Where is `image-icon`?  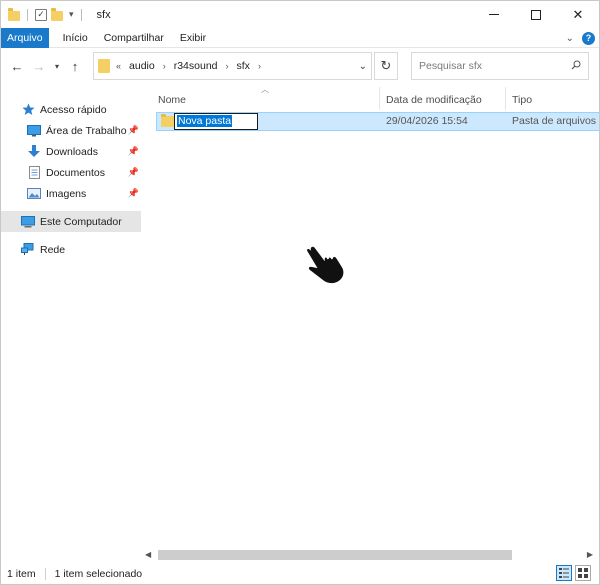 image-icon is located at coordinates (34, 194).